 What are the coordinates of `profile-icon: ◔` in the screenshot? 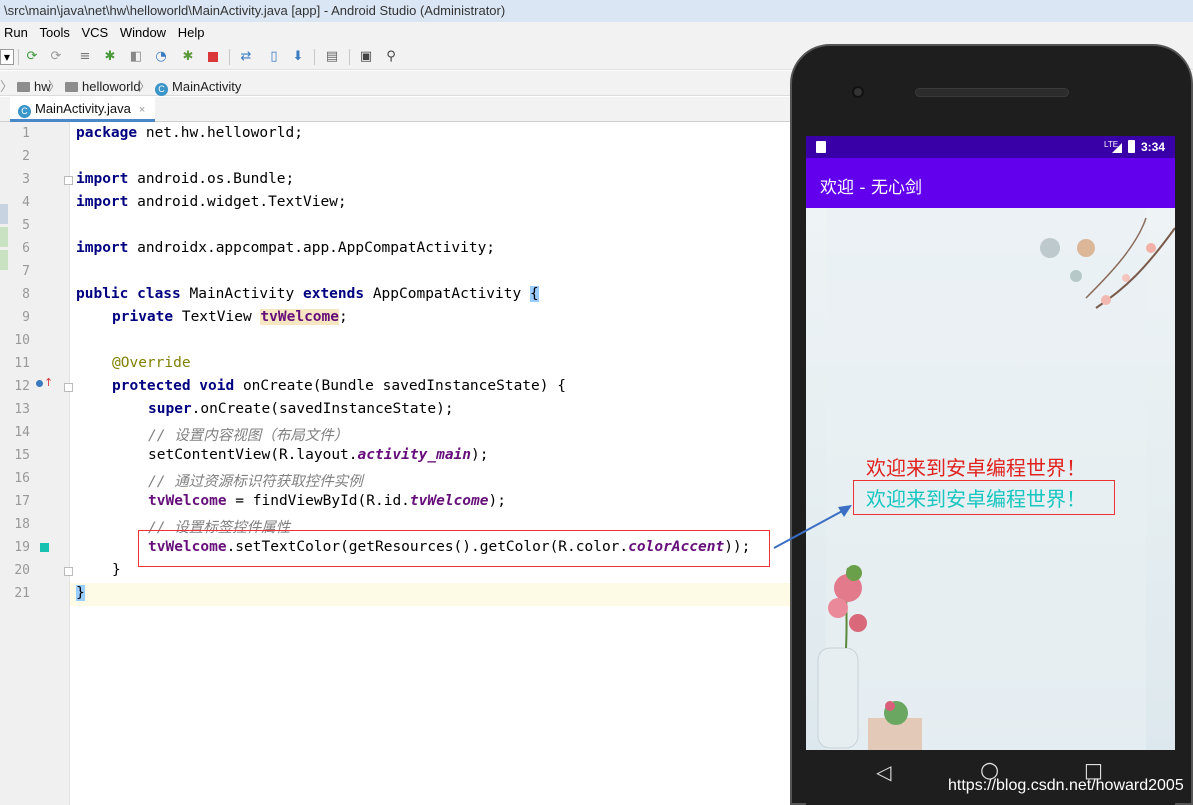 It's located at (161, 57).